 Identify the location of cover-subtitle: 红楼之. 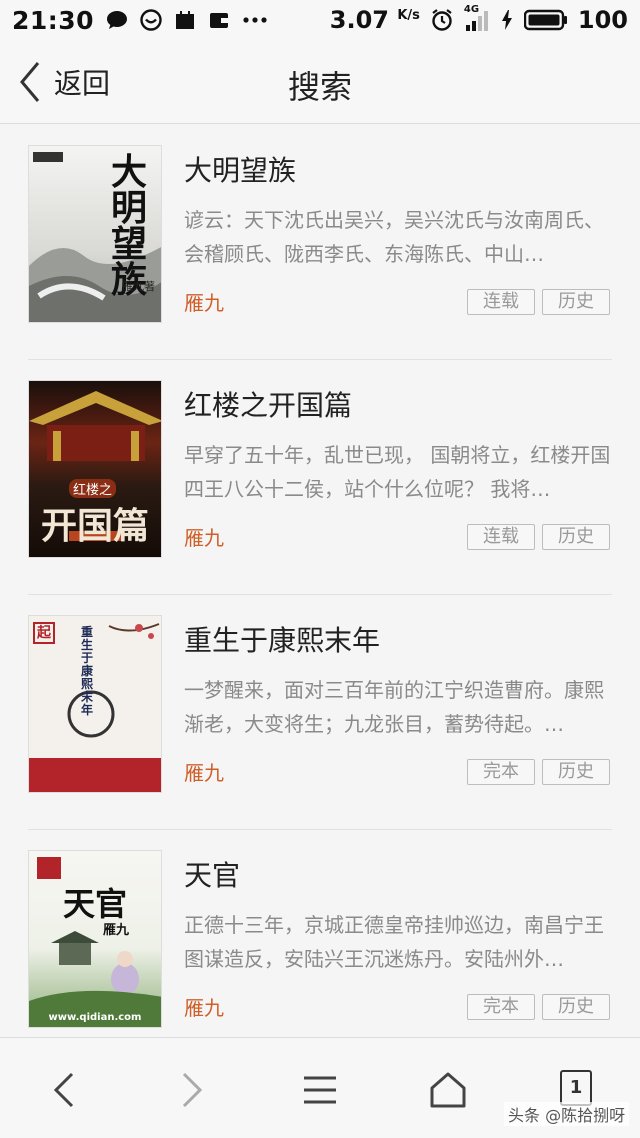
(93, 488).